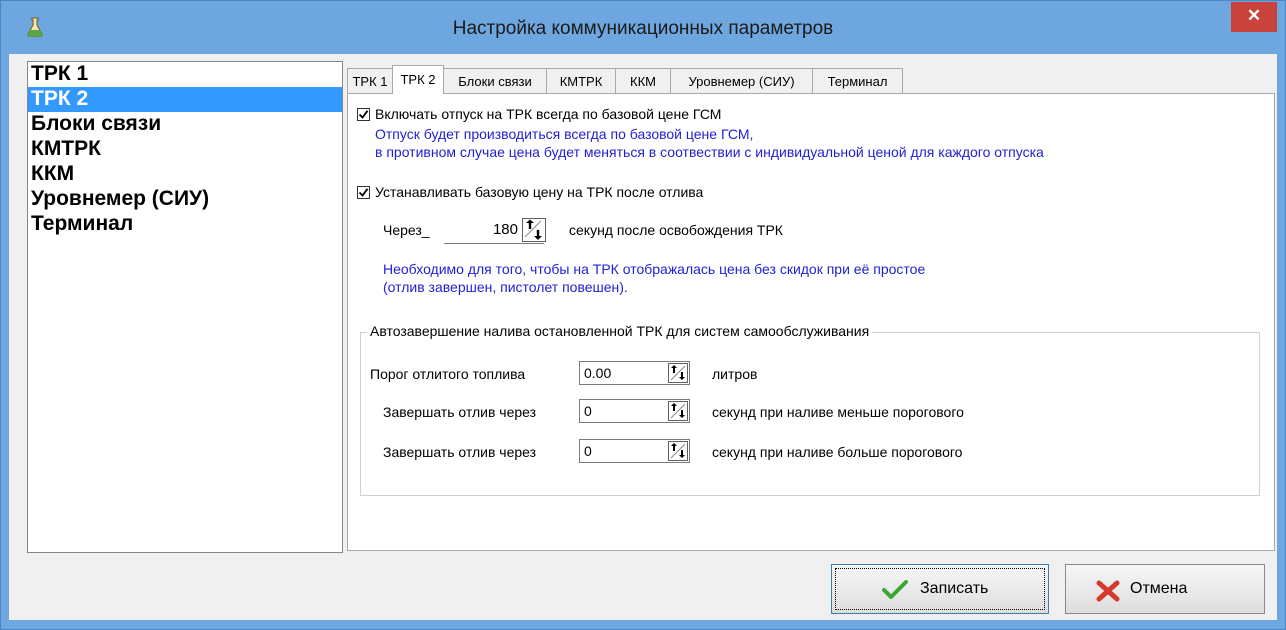  Describe the element at coordinates (448, 374) in the screenshot. I see `threshold-label: Порог отлитого топлива` at that location.